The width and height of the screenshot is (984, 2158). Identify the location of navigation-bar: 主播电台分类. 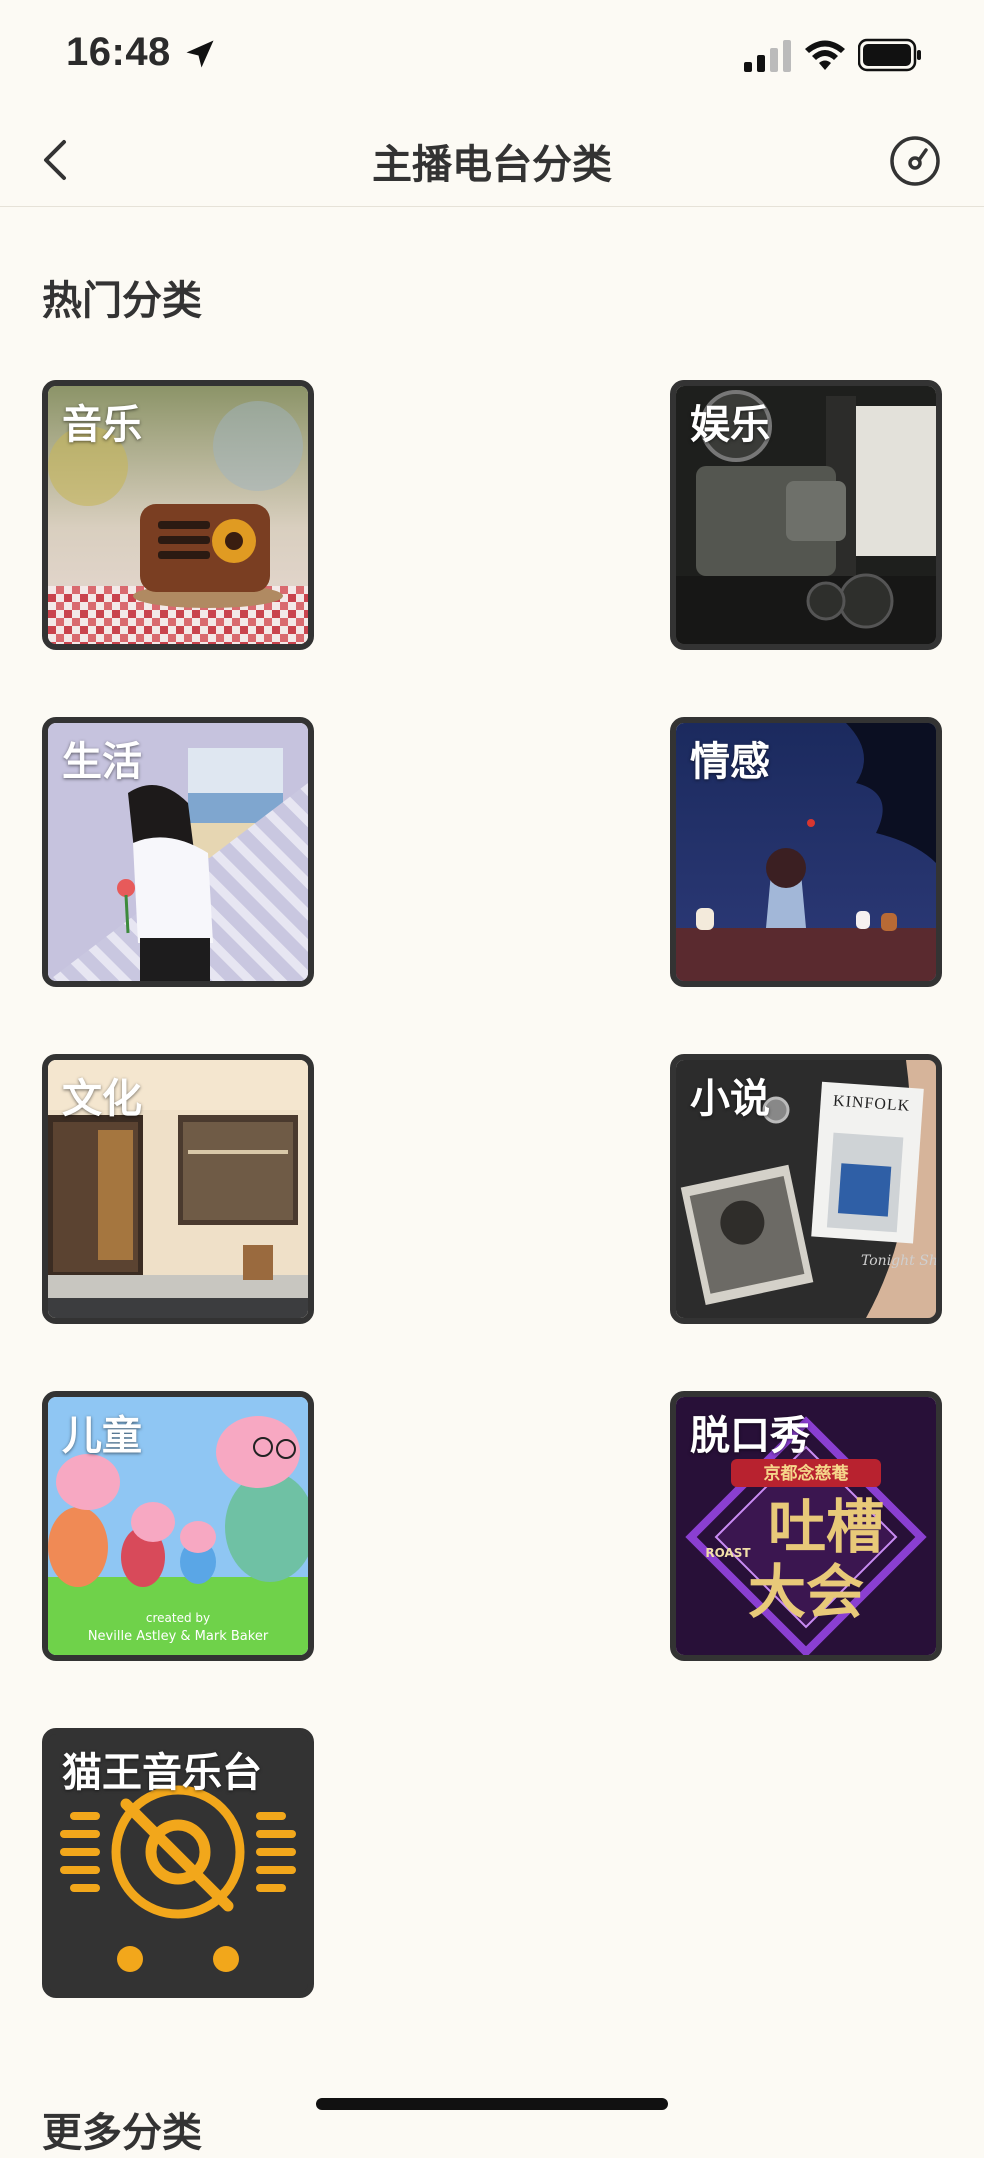
(492, 158).